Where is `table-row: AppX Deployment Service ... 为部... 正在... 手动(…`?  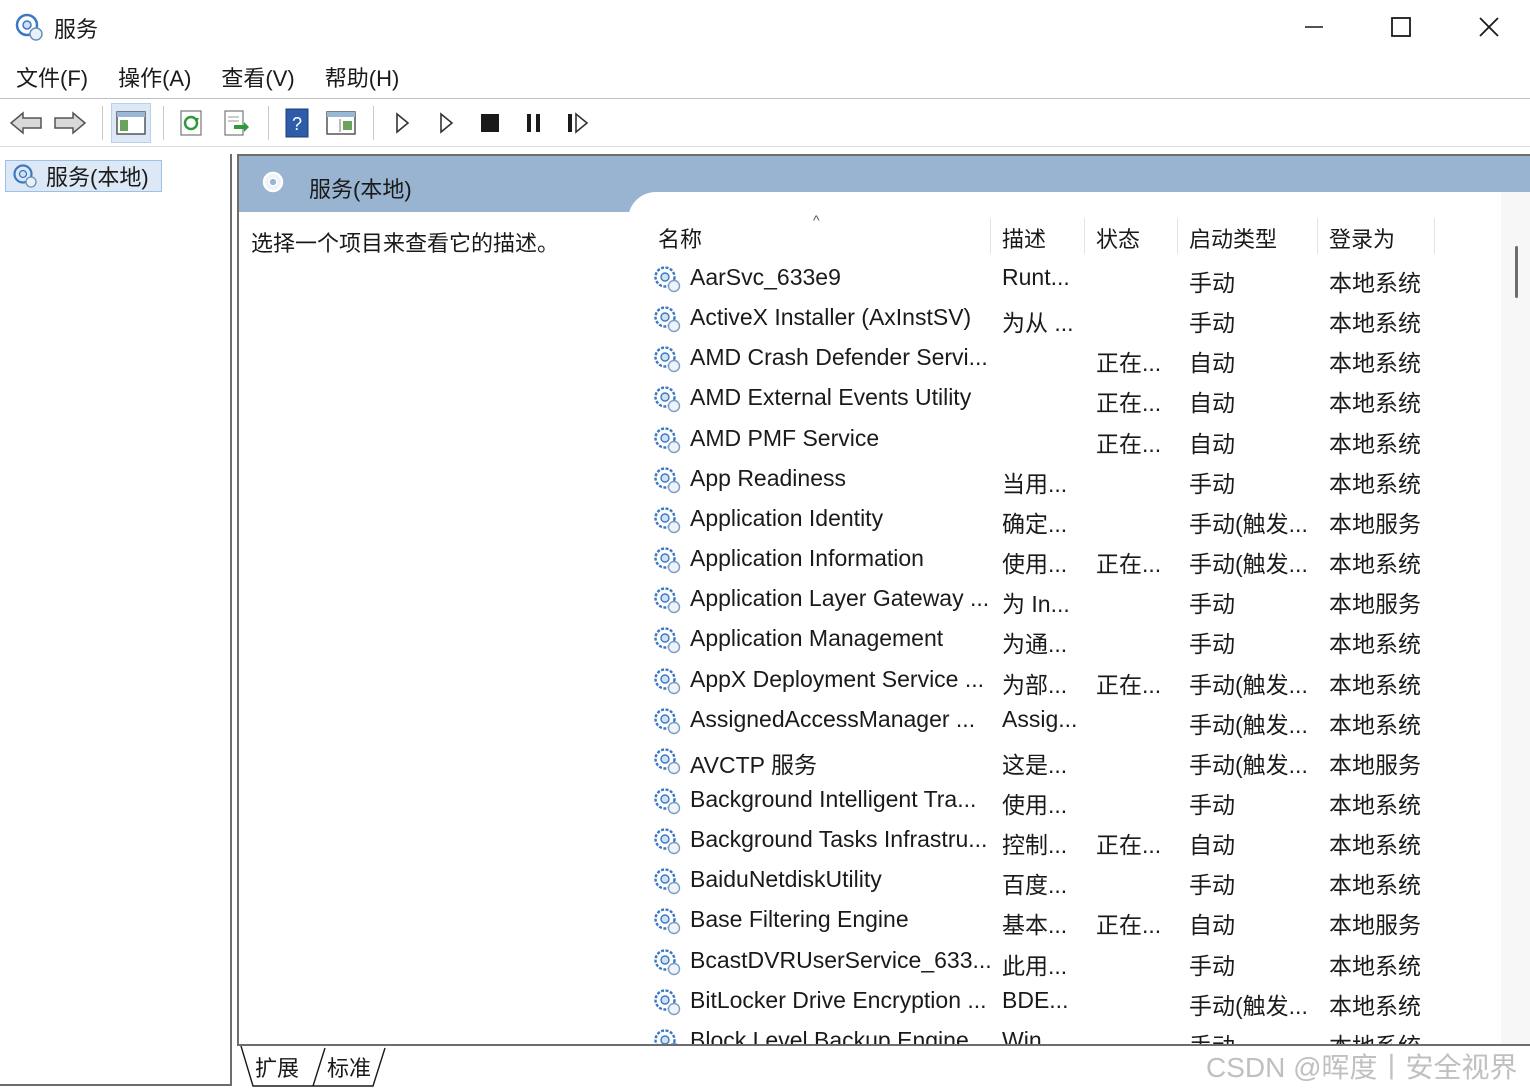
table-row: AppX Deployment Service ... 为部... 正在... 手动(… is located at coordinates (1068, 680).